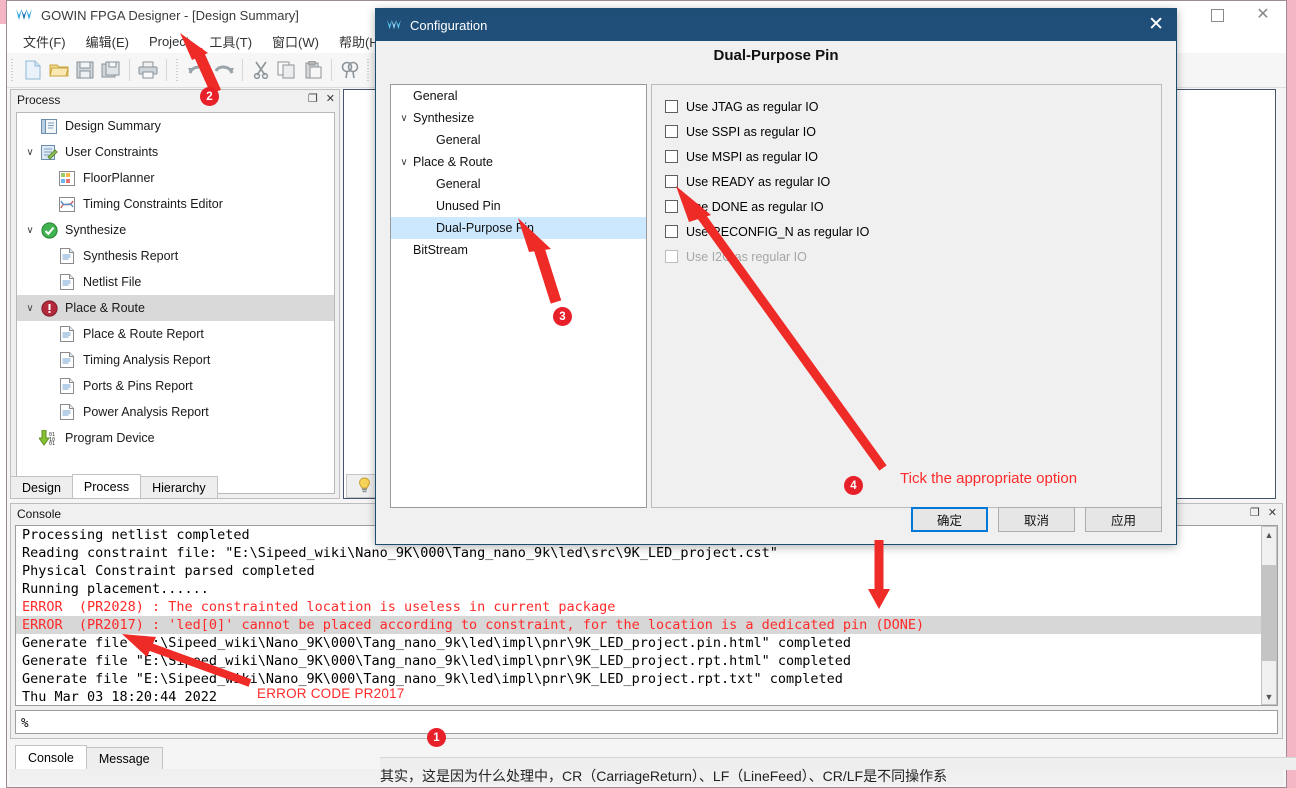 The width and height of the screenshot is (1296, 788). Describe the element at coordinates (671, 206) in the screenshot. I see `checkbox-done` at that location.